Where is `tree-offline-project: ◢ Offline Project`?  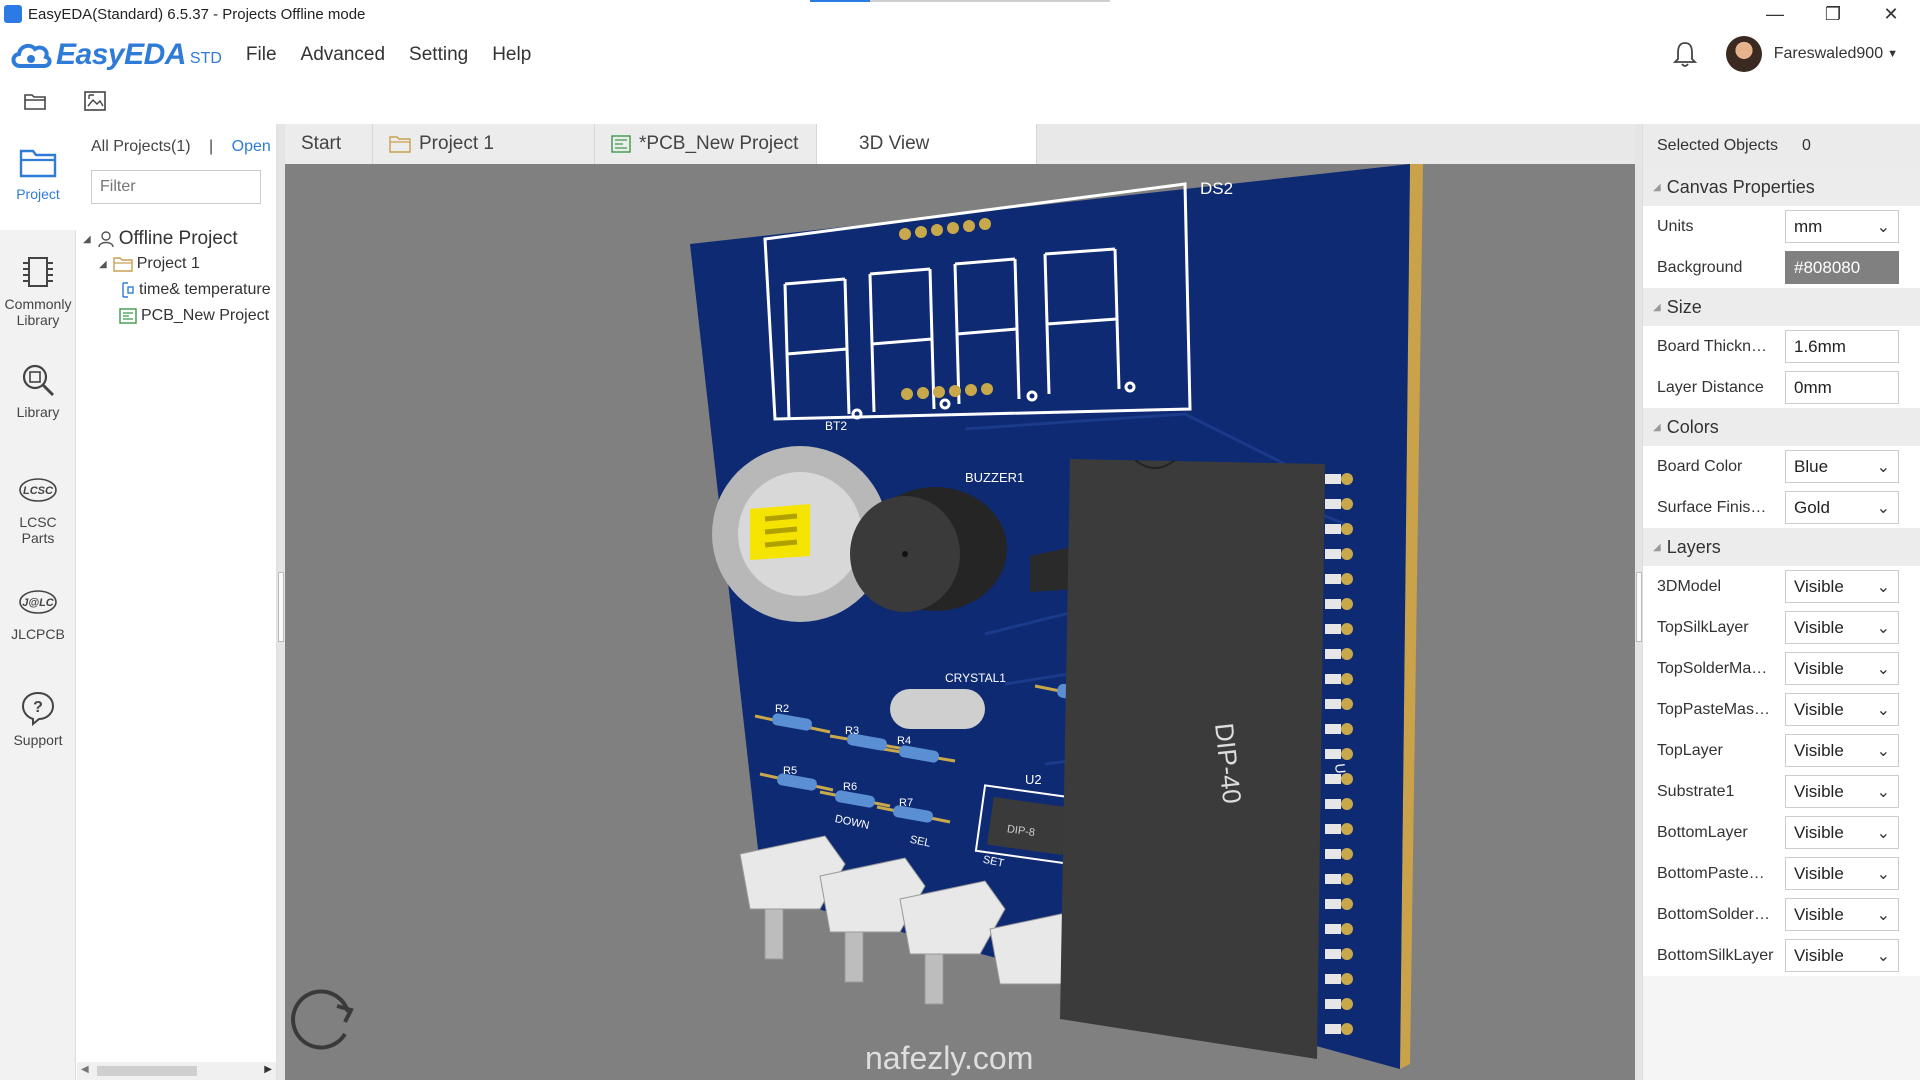 tree-offline-project: ◢ Offline Project is located at coordinates (179, 239).